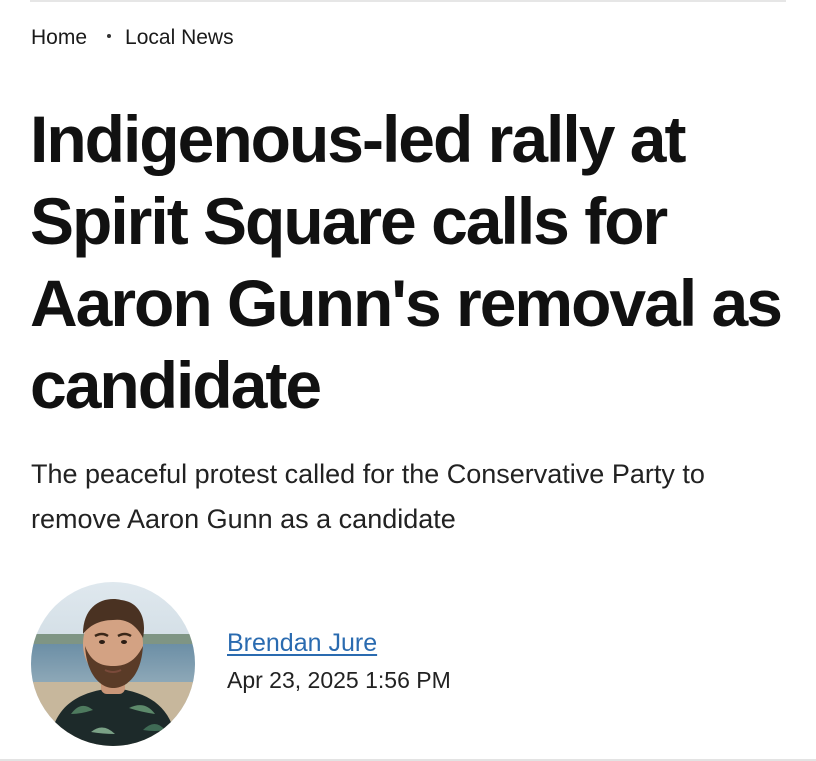 The width and height of the screenshot is (816, 761). I want to click on byline: Brendan Jure Apr 23, 2025 1:56 PM, so click(339, 661).